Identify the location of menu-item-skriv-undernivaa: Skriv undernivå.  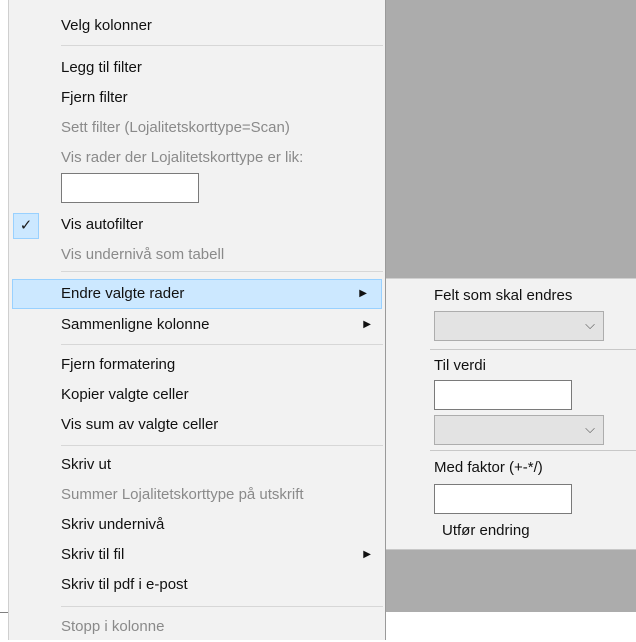
(197, 525).